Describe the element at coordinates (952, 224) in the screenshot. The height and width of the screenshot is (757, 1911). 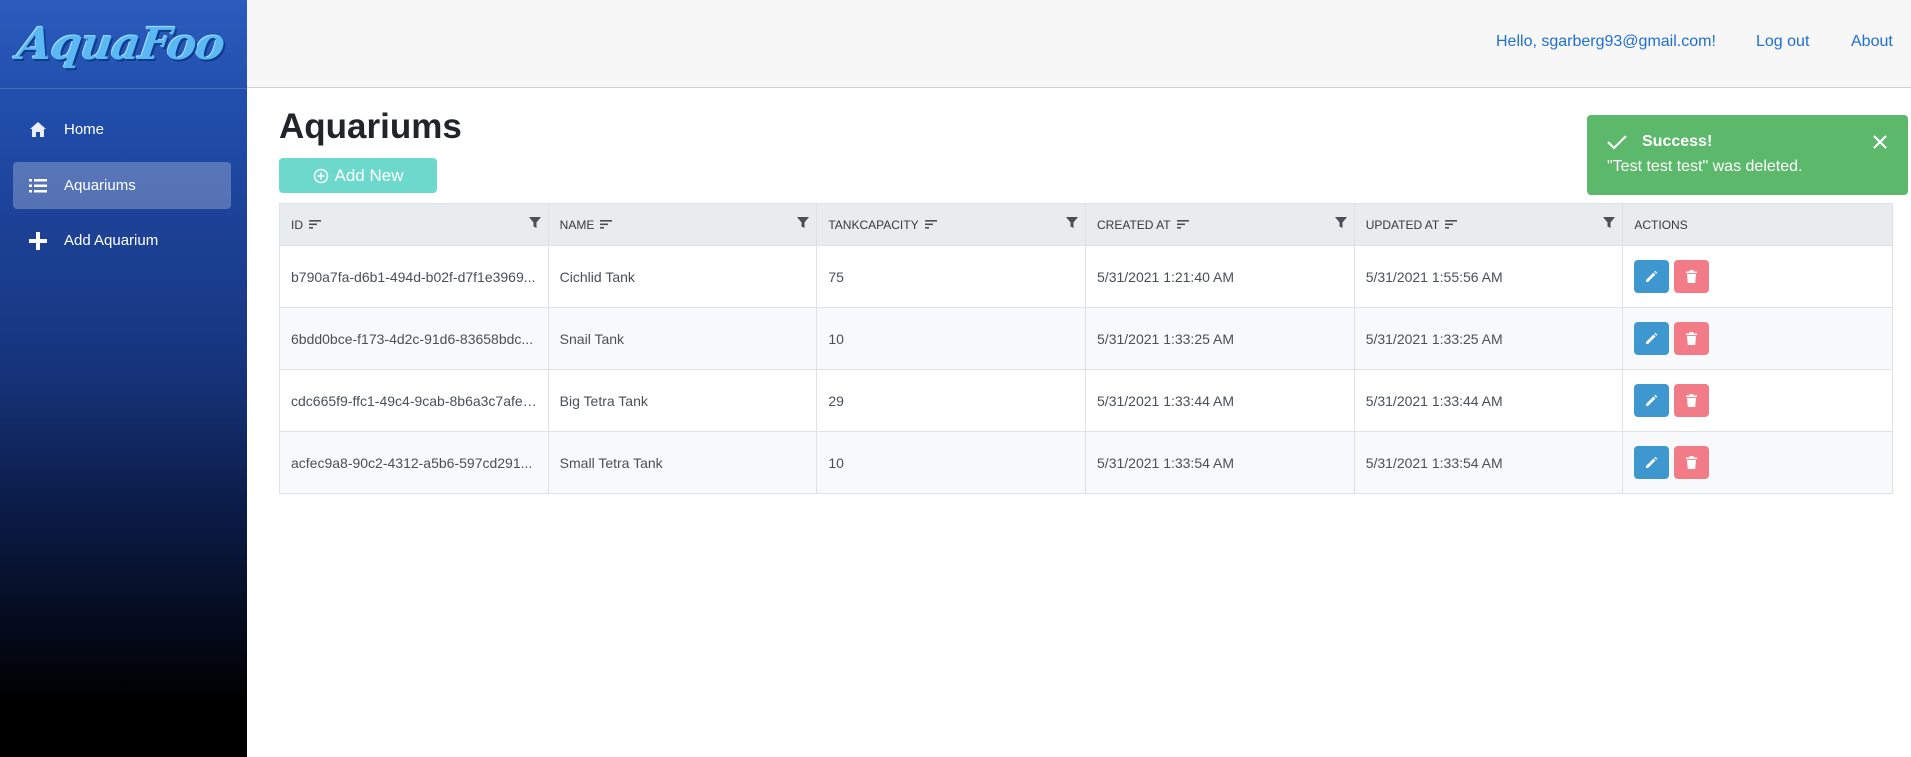
I see `column-header-tankcapacity: TANKCAPACITY` at that location.